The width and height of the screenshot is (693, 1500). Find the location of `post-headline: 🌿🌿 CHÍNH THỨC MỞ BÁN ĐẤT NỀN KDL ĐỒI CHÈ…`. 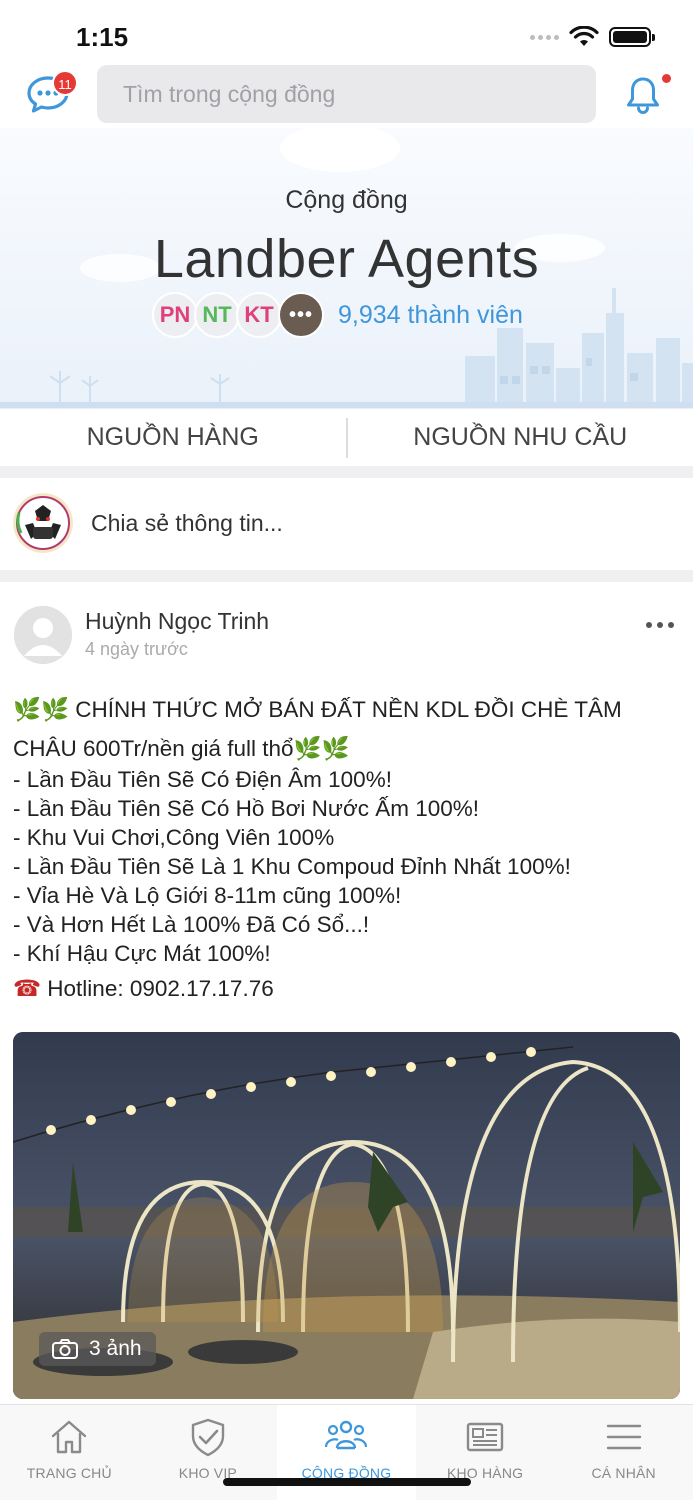

post-headline: 🌿🌿 CHÍNH THỨC MỞ BÁN ĐẤT NỀN KDL ĐỒI CHÈ… is located at coordinates (345, 709).